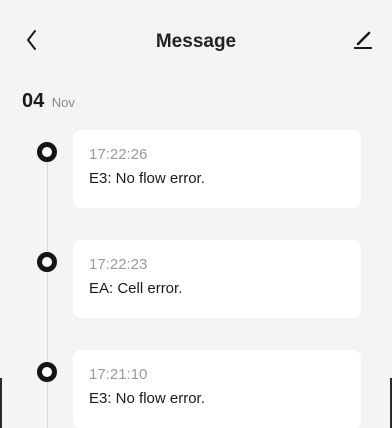 The image size is (392, 428). What do you see at coordinates (118, 154) in the screenshot?
I see `message-time: 17:22:26` at bounding box center [118, 154].